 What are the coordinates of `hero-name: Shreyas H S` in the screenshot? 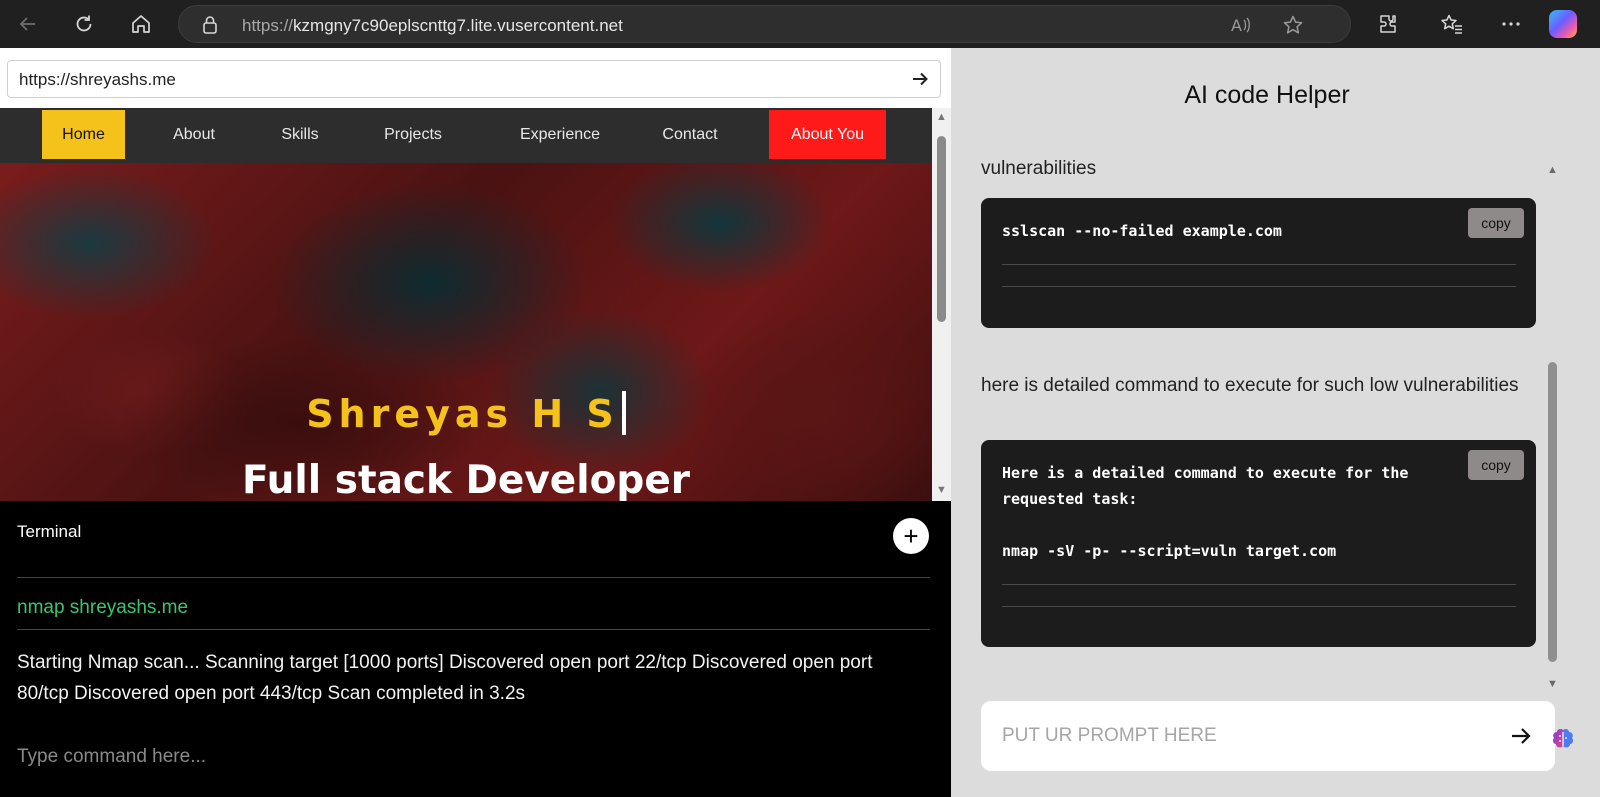 It's located at (466, 413).